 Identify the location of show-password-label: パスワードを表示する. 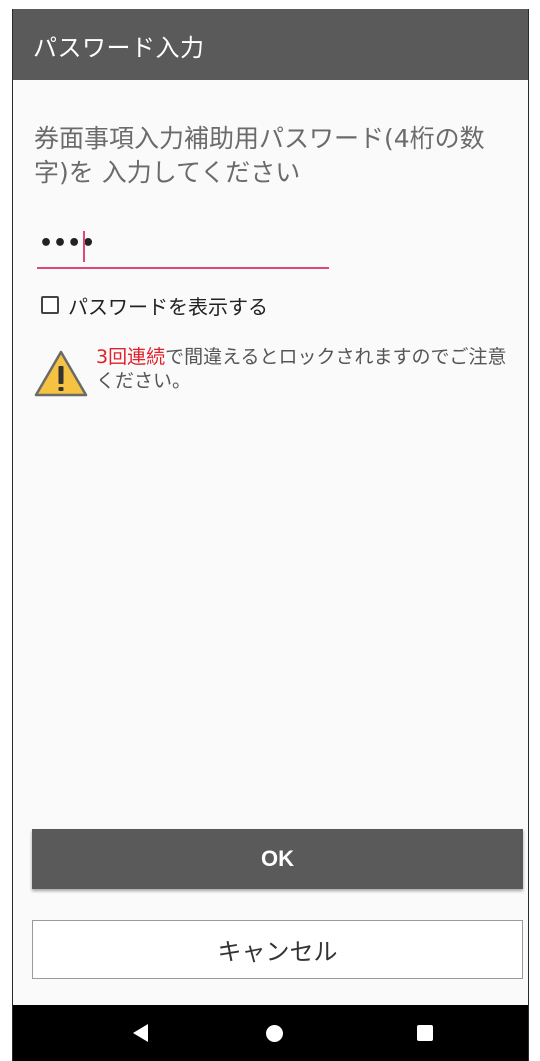
(168, 306).